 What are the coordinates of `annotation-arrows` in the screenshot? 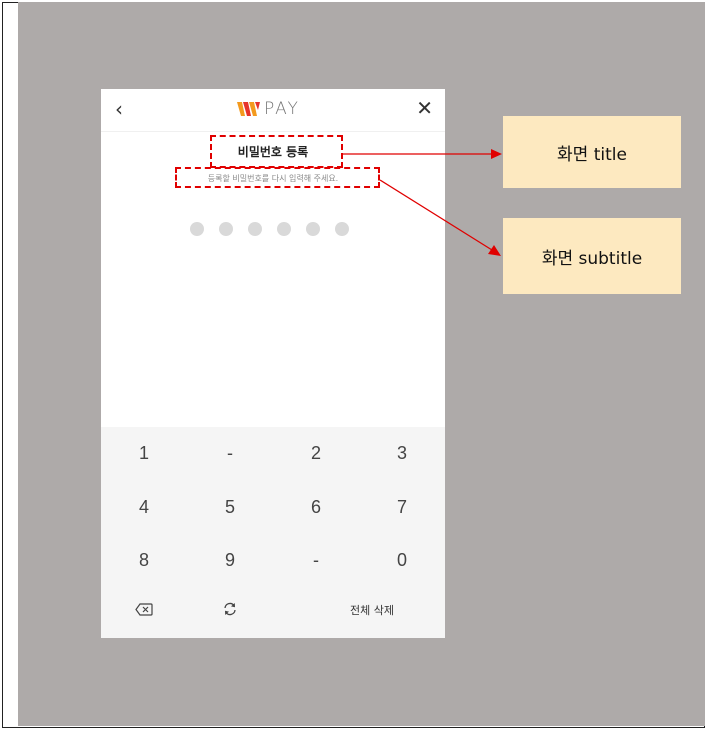 It's located at (422, 202).